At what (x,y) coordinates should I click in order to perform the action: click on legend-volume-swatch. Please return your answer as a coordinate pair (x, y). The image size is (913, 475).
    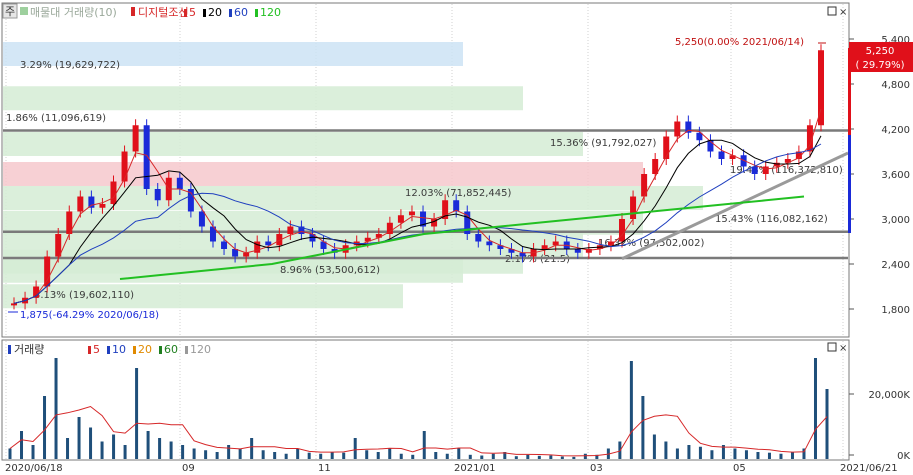
    Looking at the image, I should click on (9, 349).